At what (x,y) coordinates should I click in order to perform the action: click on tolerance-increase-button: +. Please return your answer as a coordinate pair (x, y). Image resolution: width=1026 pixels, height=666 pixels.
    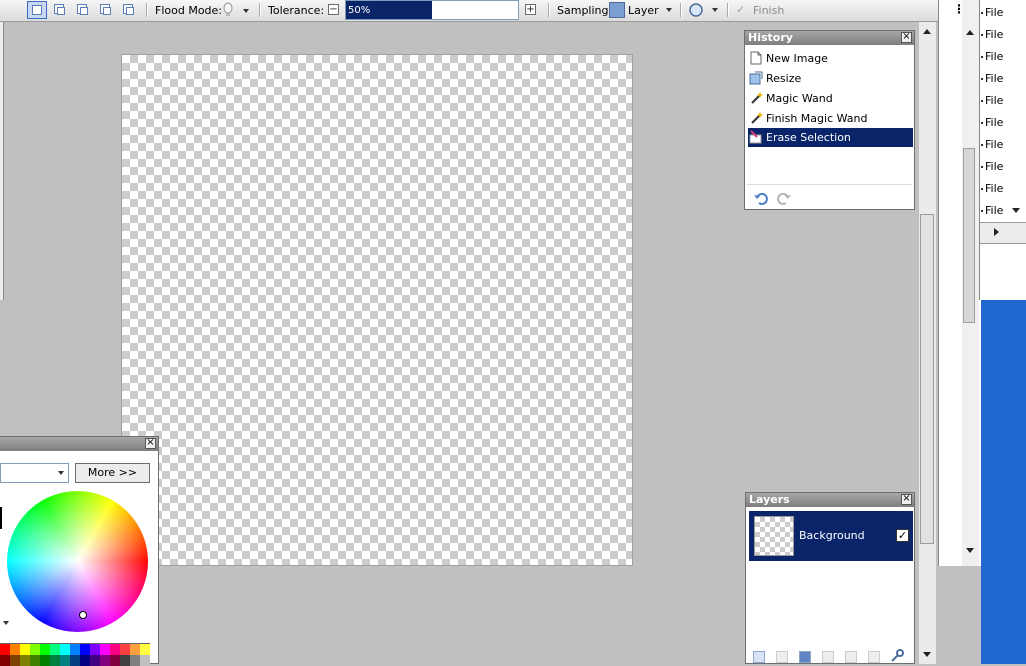
    Looking at the image, I should click on (530, 9).